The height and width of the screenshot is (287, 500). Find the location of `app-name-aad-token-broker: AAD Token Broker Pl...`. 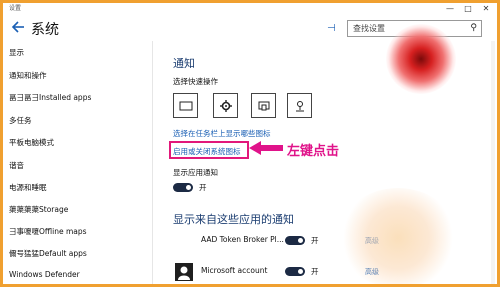

app-name-aad-token-broker: AAD Token Broker Pl... is located at coordinates (242, 239).